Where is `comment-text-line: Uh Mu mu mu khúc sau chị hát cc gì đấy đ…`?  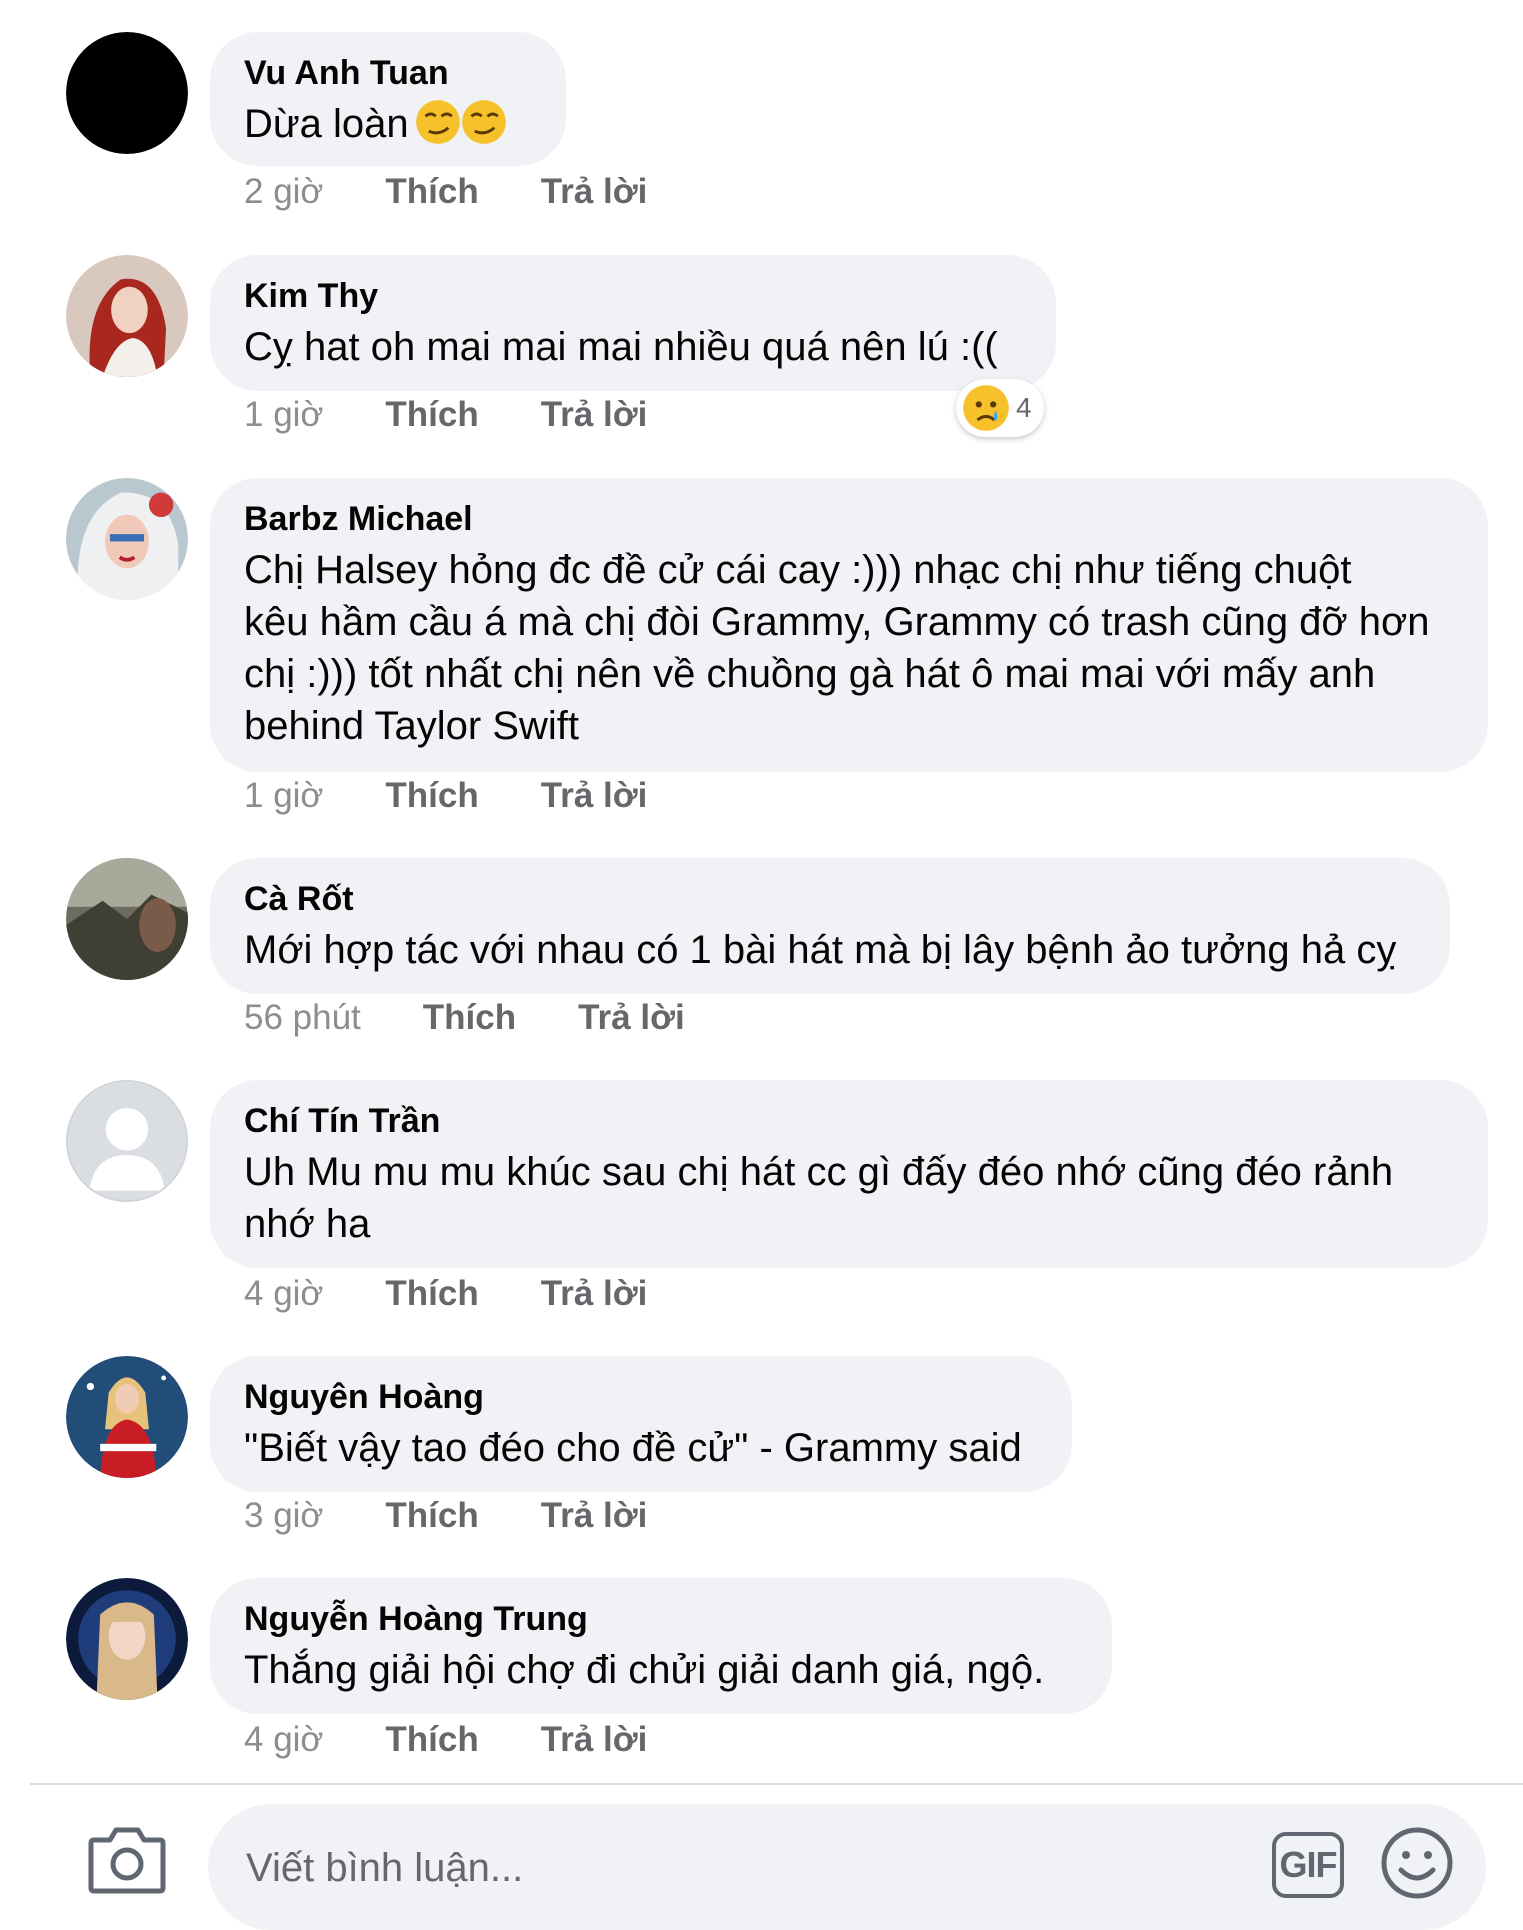
comment-text-line: Uh Mu mu mu khúc sau chị hát cc gì đấy đ… is located at coordinates (819, 1172).